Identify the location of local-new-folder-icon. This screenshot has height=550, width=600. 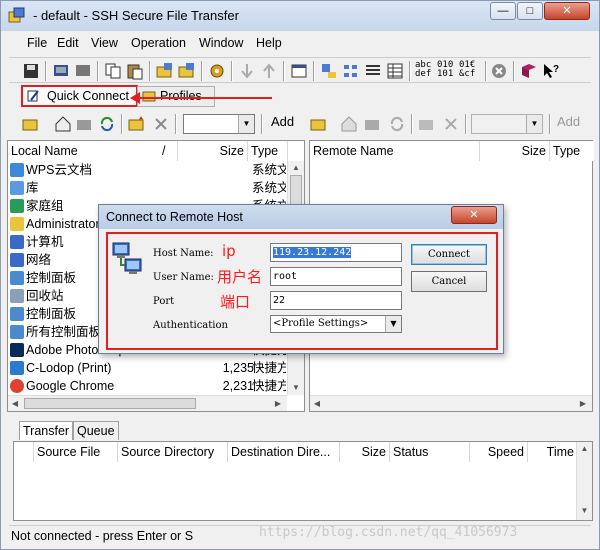
(137, 124).